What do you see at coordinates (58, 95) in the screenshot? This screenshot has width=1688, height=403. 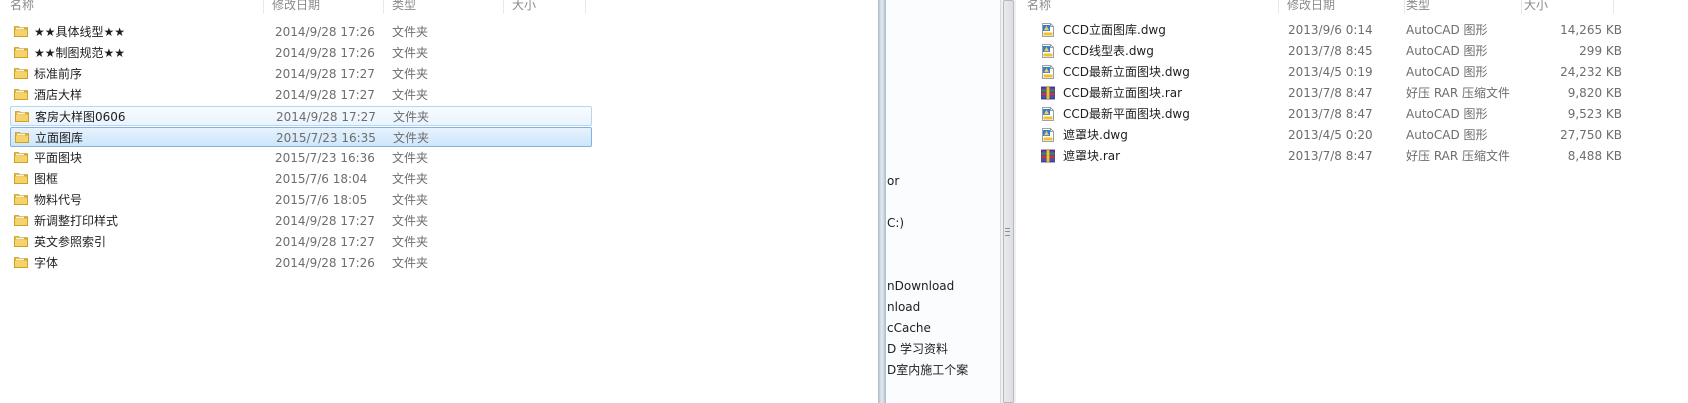 I see `folder-name: 酒店大样` at bounding box center [58, 95].